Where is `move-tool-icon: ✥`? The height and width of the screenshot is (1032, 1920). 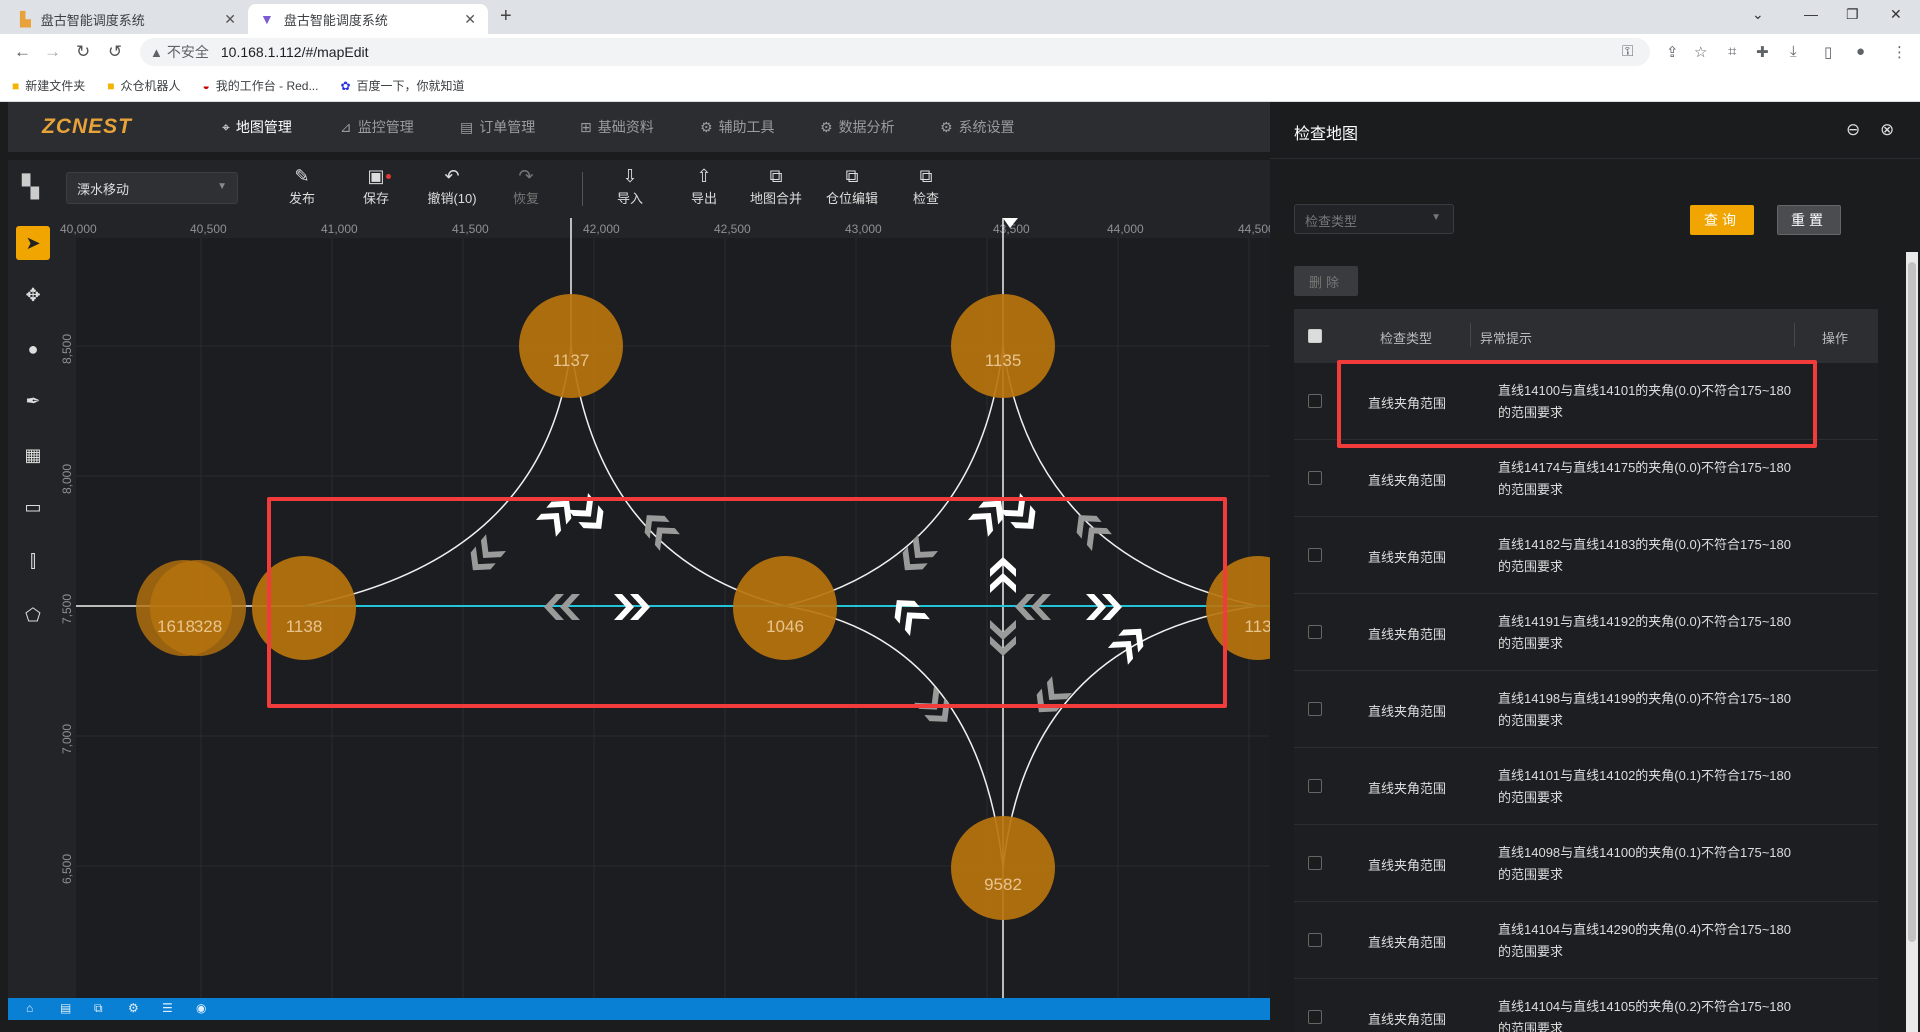
move-tool-icon: ✥ is located at coordinates (33, 295).